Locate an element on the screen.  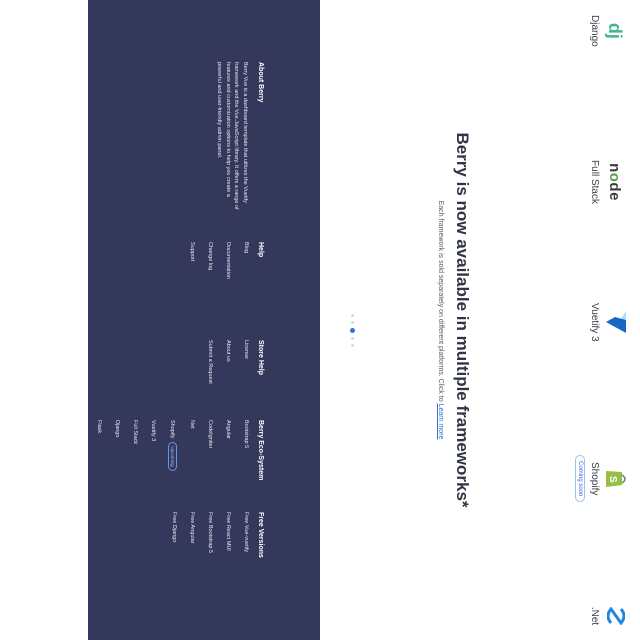
footer-link: License is located at coordinates (246, 362).